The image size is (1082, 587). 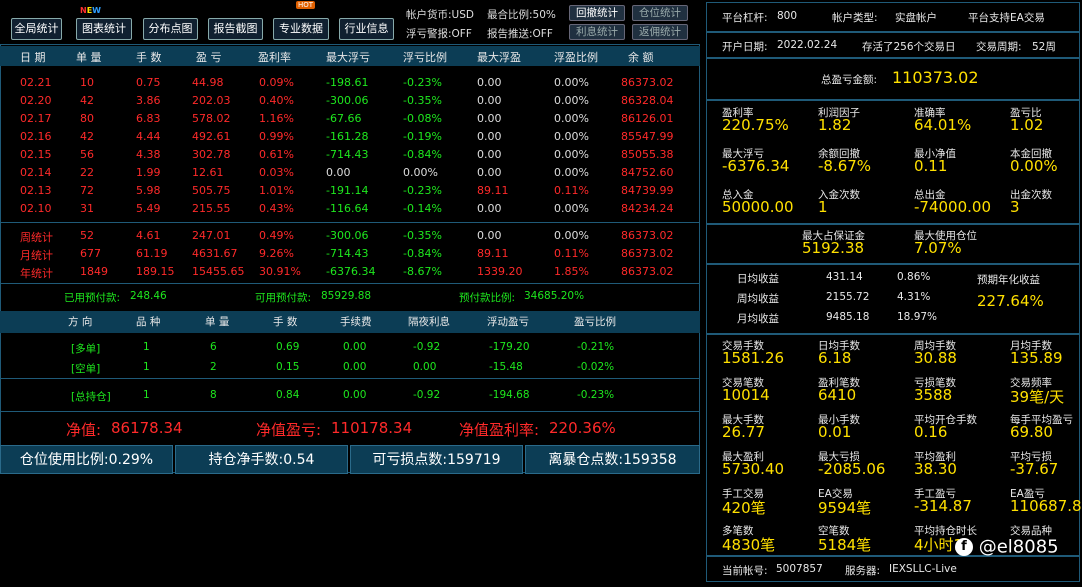 What do you see at coordinates (211, 118) in the screenshot?
I see `table-cell: 578.02` at bounding box center [211, 118].